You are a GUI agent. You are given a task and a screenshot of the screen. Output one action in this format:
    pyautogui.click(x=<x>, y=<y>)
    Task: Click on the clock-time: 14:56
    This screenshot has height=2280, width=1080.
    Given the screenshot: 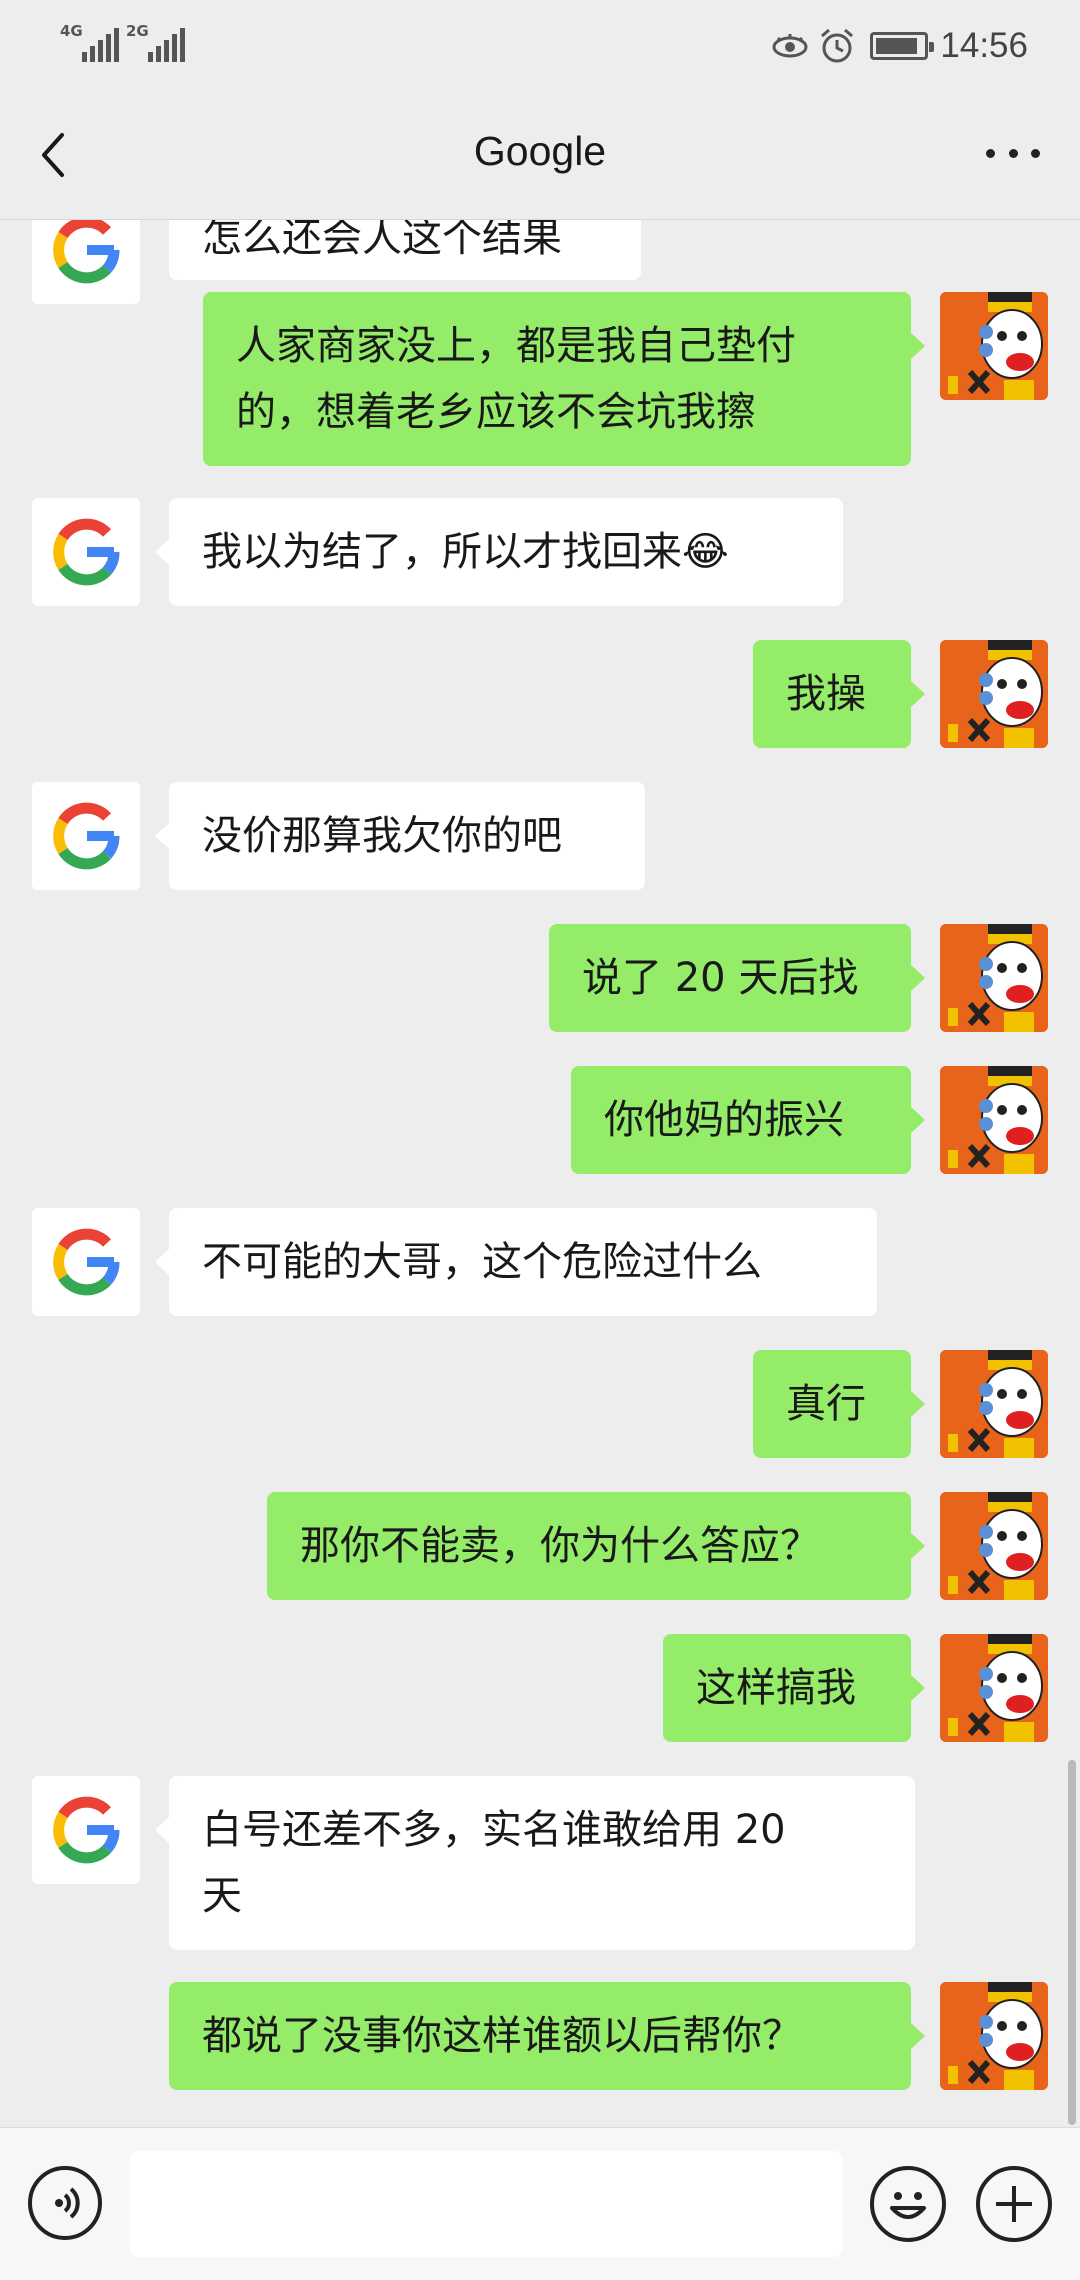 What is the action you would take?
    pyautogui.click(x=984, y=45)
    